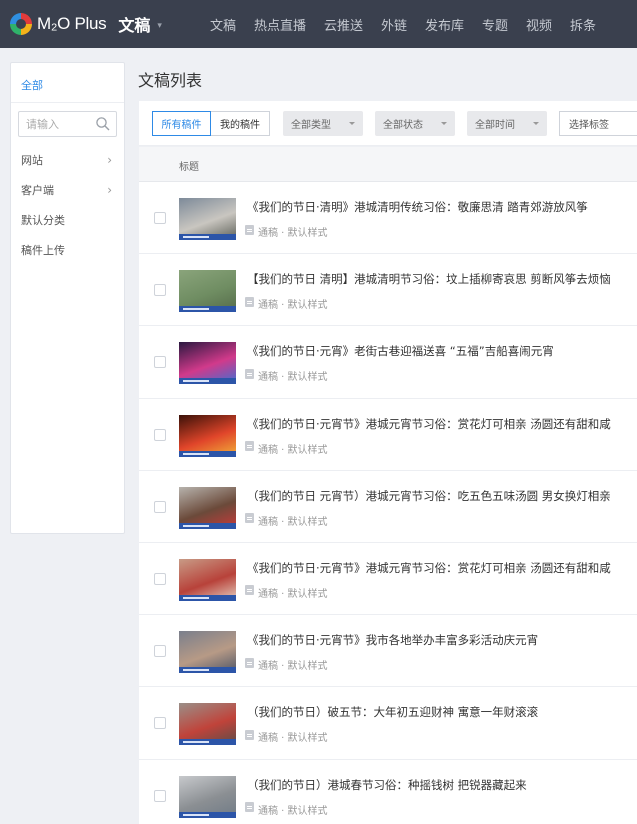 The height and width of the screenshot is (824, 637). Describe the element at coordinates (181, 123) in the screenshot. I see `all-drafts-tab: 所有稿件` at that location.